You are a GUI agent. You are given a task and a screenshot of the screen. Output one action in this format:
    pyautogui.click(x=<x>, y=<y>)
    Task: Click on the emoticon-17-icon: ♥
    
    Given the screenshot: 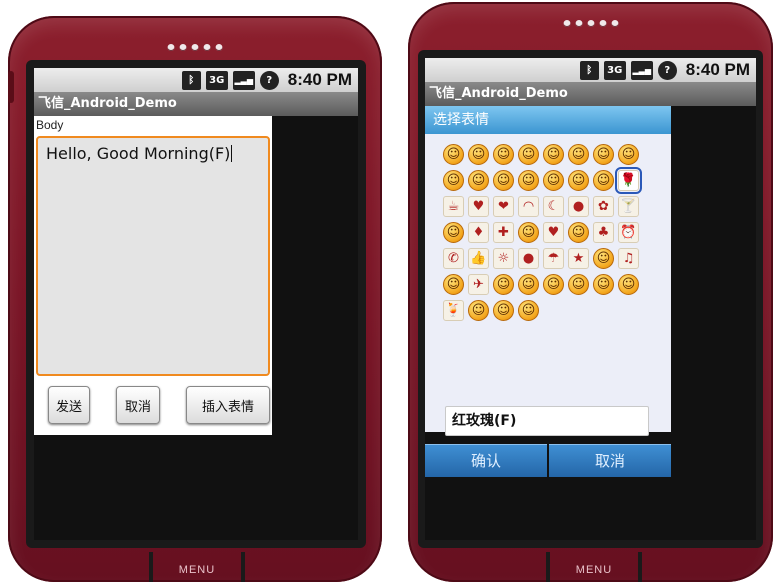 What is the action you would take?
    pyautogui.click(x=478, y=206)
    